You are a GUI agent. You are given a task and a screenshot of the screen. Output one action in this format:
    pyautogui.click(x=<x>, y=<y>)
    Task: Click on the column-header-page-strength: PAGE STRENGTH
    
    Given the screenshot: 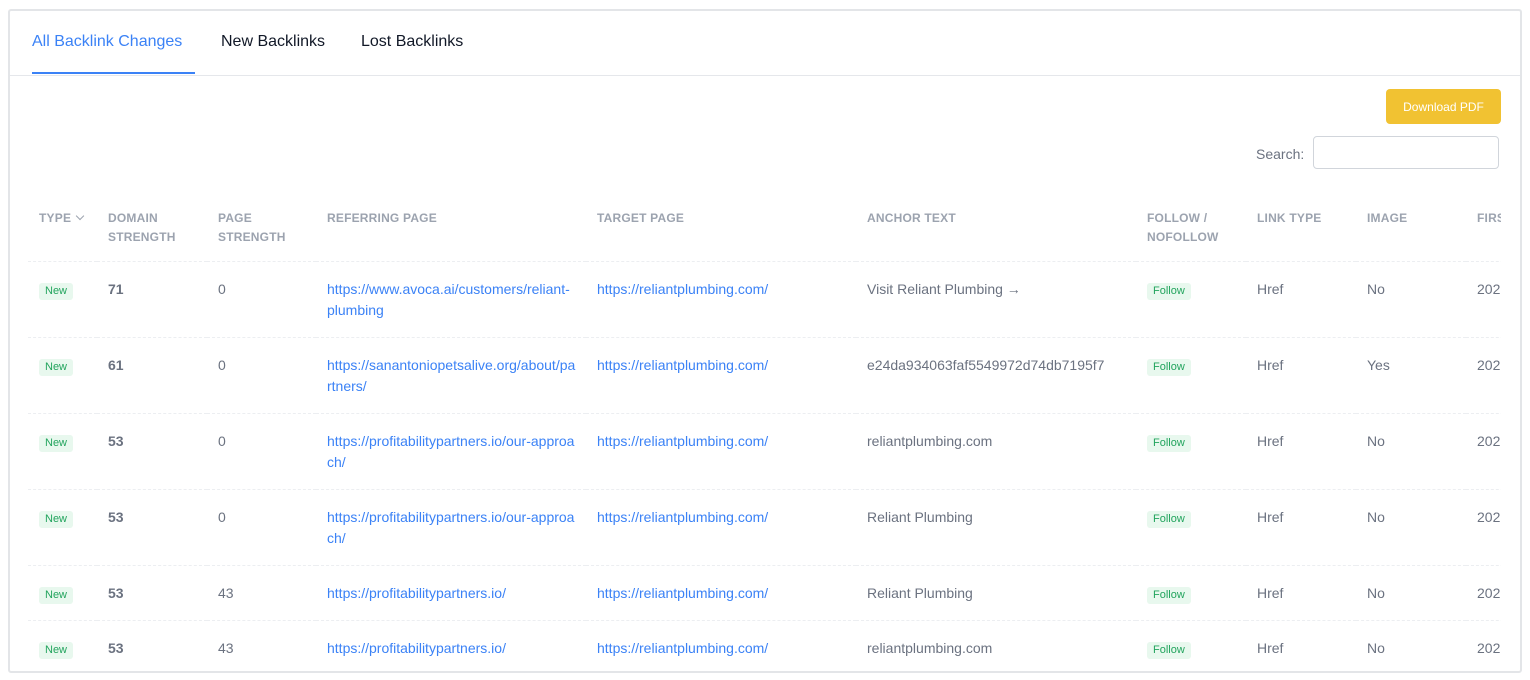 What is the action you would take?
    pyautogui.click(x=261, y=226)
    